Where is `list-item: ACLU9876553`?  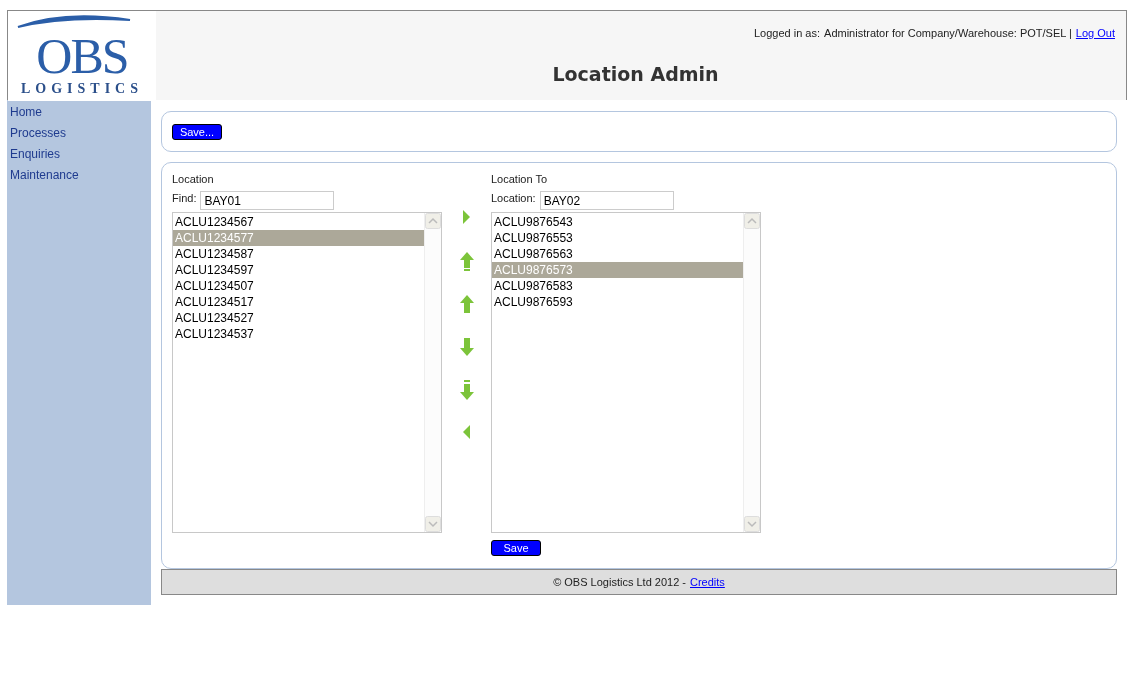
list-item: ACLU9876553 is located at coordinates (617, 238).